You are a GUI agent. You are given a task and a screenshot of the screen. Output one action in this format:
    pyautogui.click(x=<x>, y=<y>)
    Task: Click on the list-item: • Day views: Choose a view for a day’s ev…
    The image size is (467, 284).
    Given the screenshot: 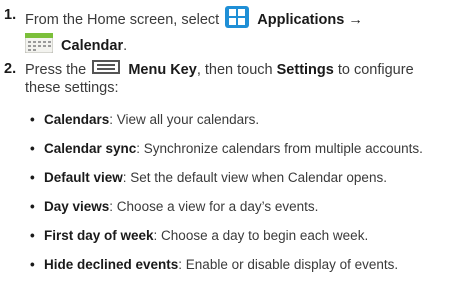 What is the action you would take?
    pyautogui.click(x=248, y=211)
    